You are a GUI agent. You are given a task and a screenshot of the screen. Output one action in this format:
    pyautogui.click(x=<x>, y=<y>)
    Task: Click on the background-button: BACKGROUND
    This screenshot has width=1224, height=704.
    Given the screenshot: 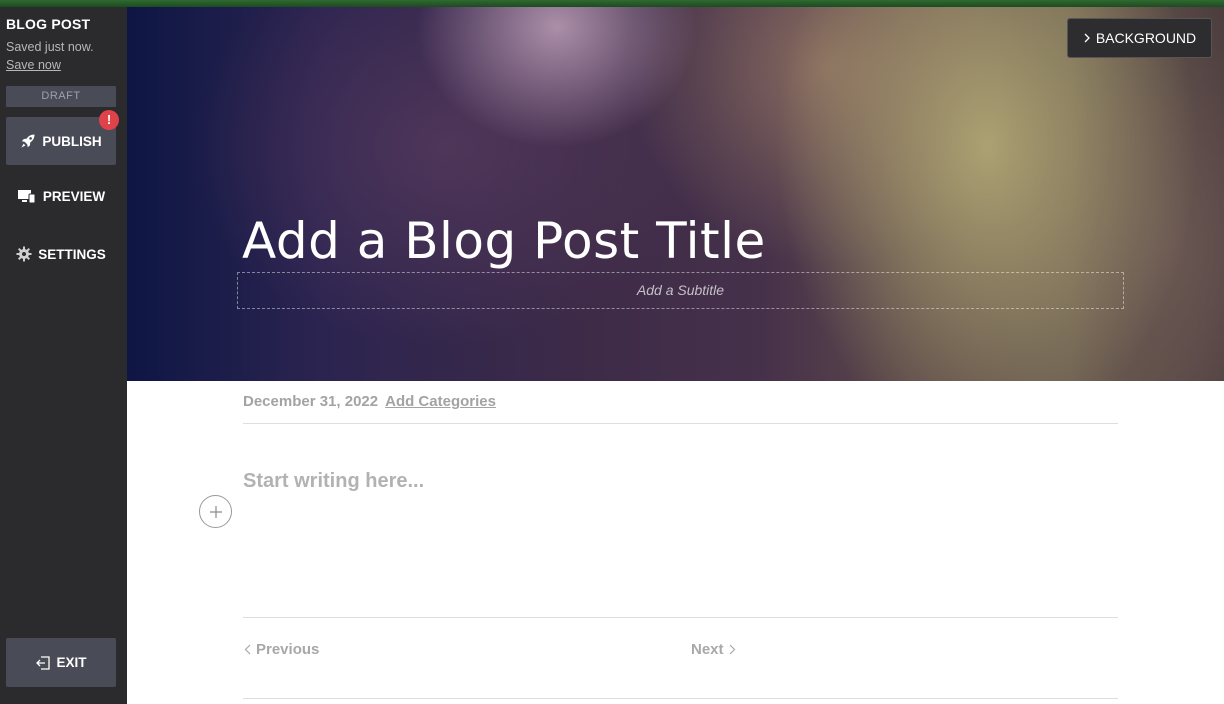 What is the action you would take?
    pyautogui.click(x=1139, y=38)
    